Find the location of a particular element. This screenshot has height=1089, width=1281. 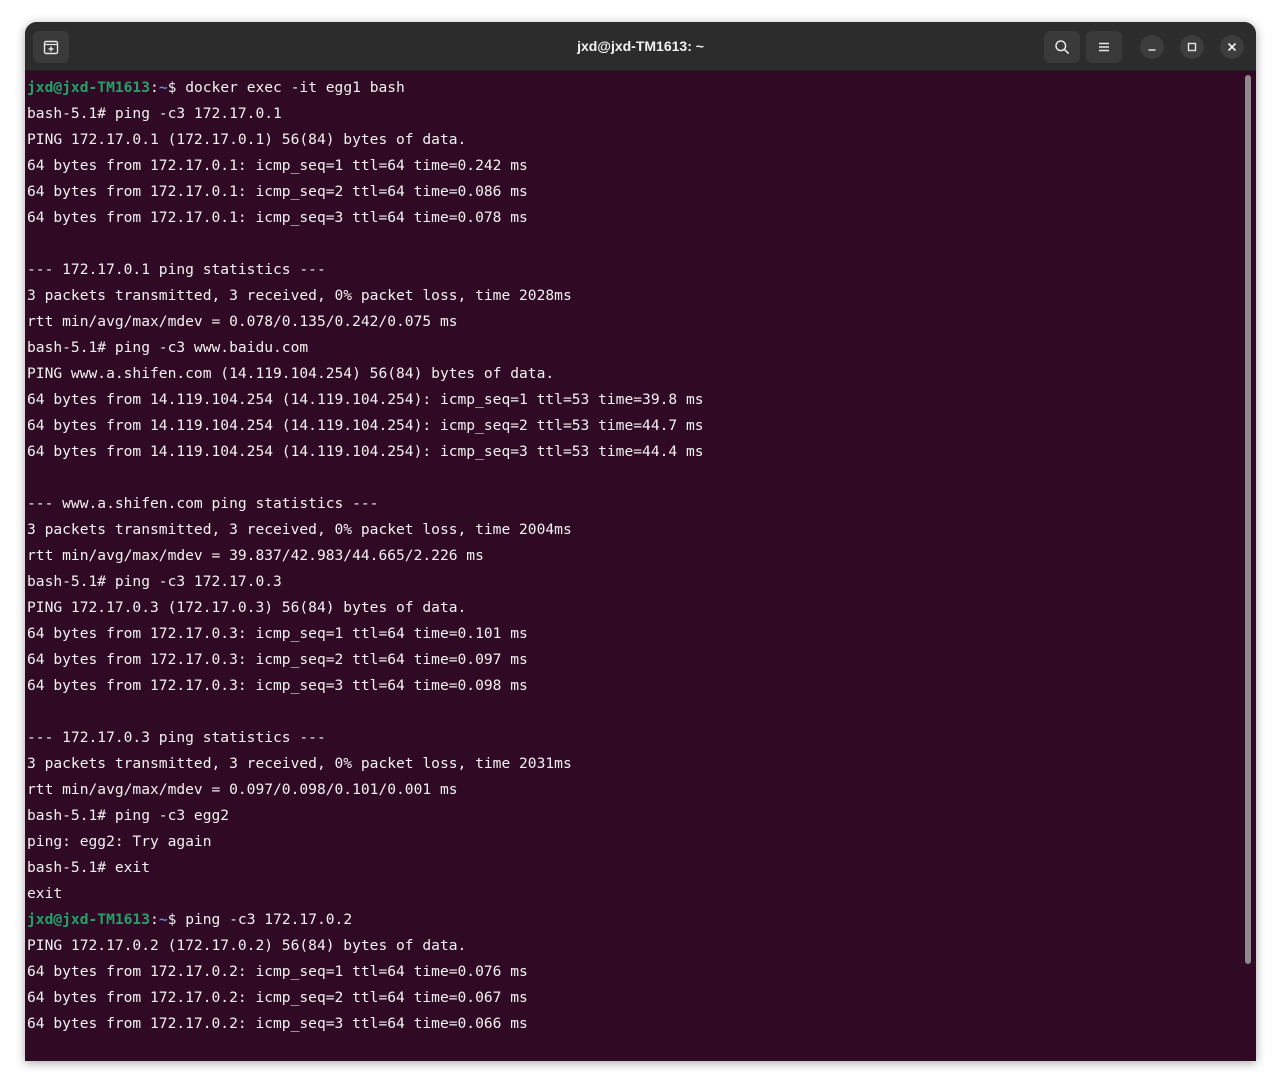

maximize-icon is located at coordinates (1192, 47).